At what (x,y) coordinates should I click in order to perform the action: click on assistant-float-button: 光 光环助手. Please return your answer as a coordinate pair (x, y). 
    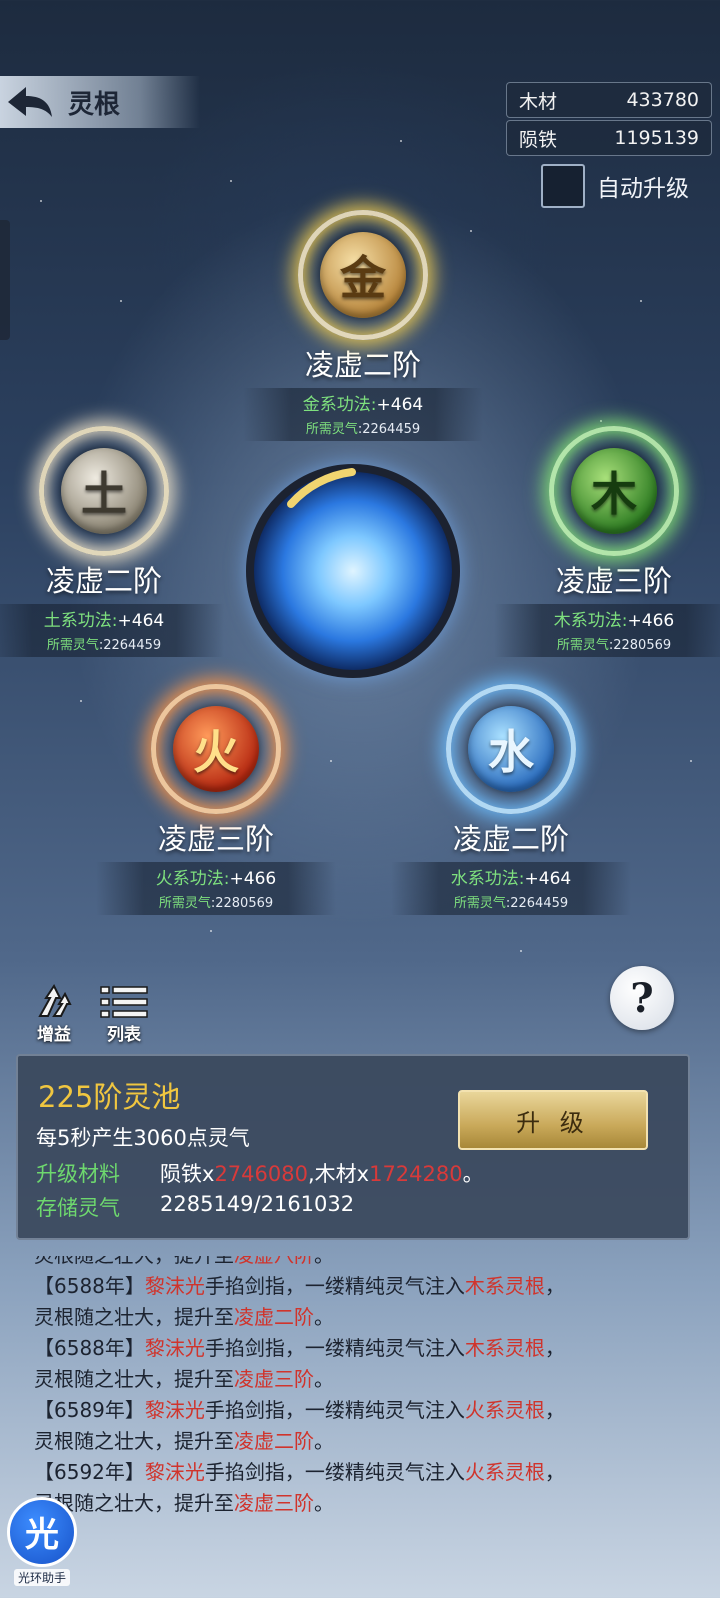
    Looking at the image, I should click on (42, 1541).